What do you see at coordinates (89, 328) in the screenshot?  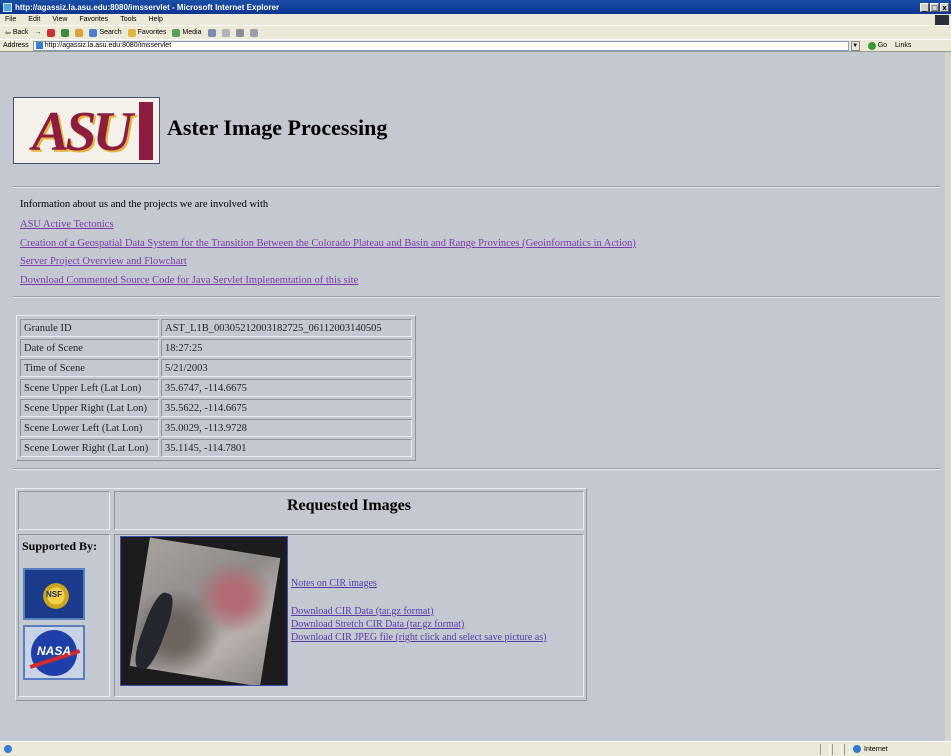 I see `row-key: Granule ID` at bounding box center [89, 328].